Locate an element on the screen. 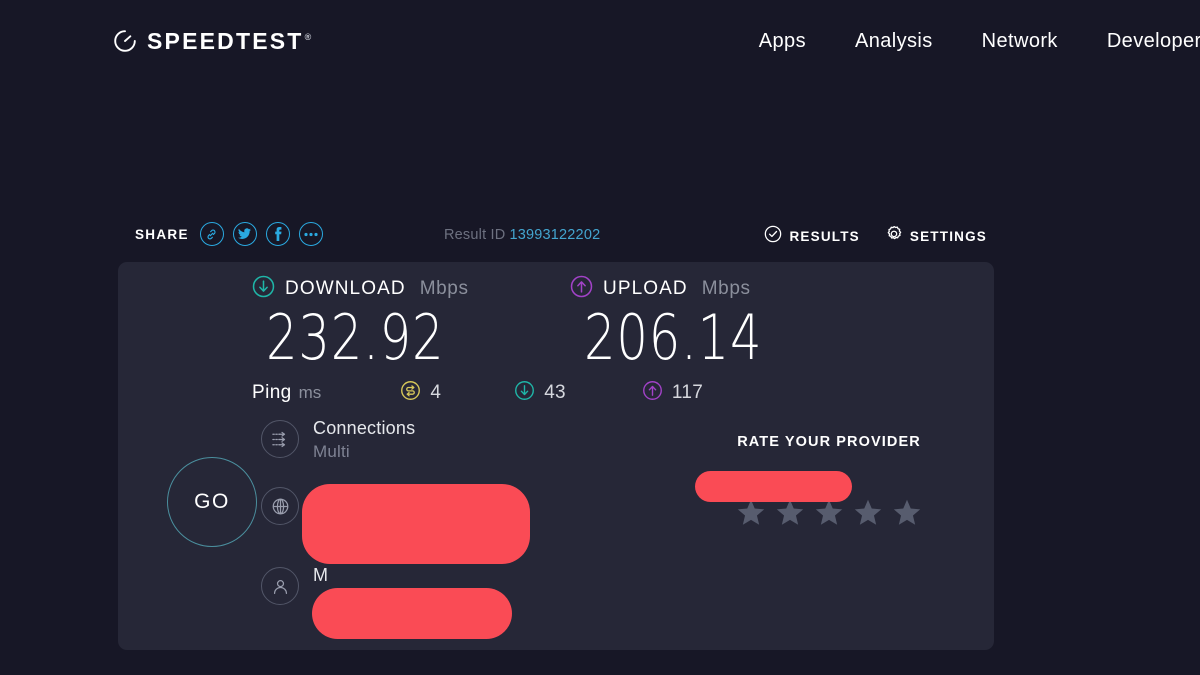  twitter-icon is located at coordinates (245, 234).